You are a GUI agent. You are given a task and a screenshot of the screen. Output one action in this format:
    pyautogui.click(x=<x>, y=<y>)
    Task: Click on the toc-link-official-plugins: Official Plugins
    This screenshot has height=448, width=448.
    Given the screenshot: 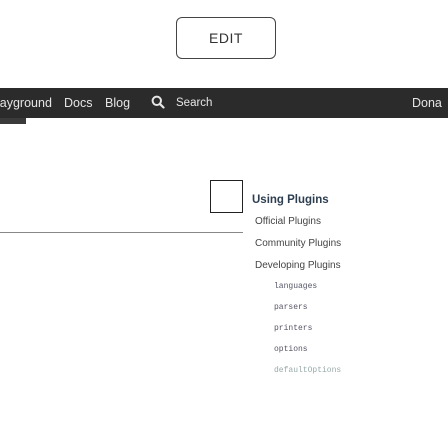 What is the action you would take?
    pyautogui.click(x=298, y=221)
    